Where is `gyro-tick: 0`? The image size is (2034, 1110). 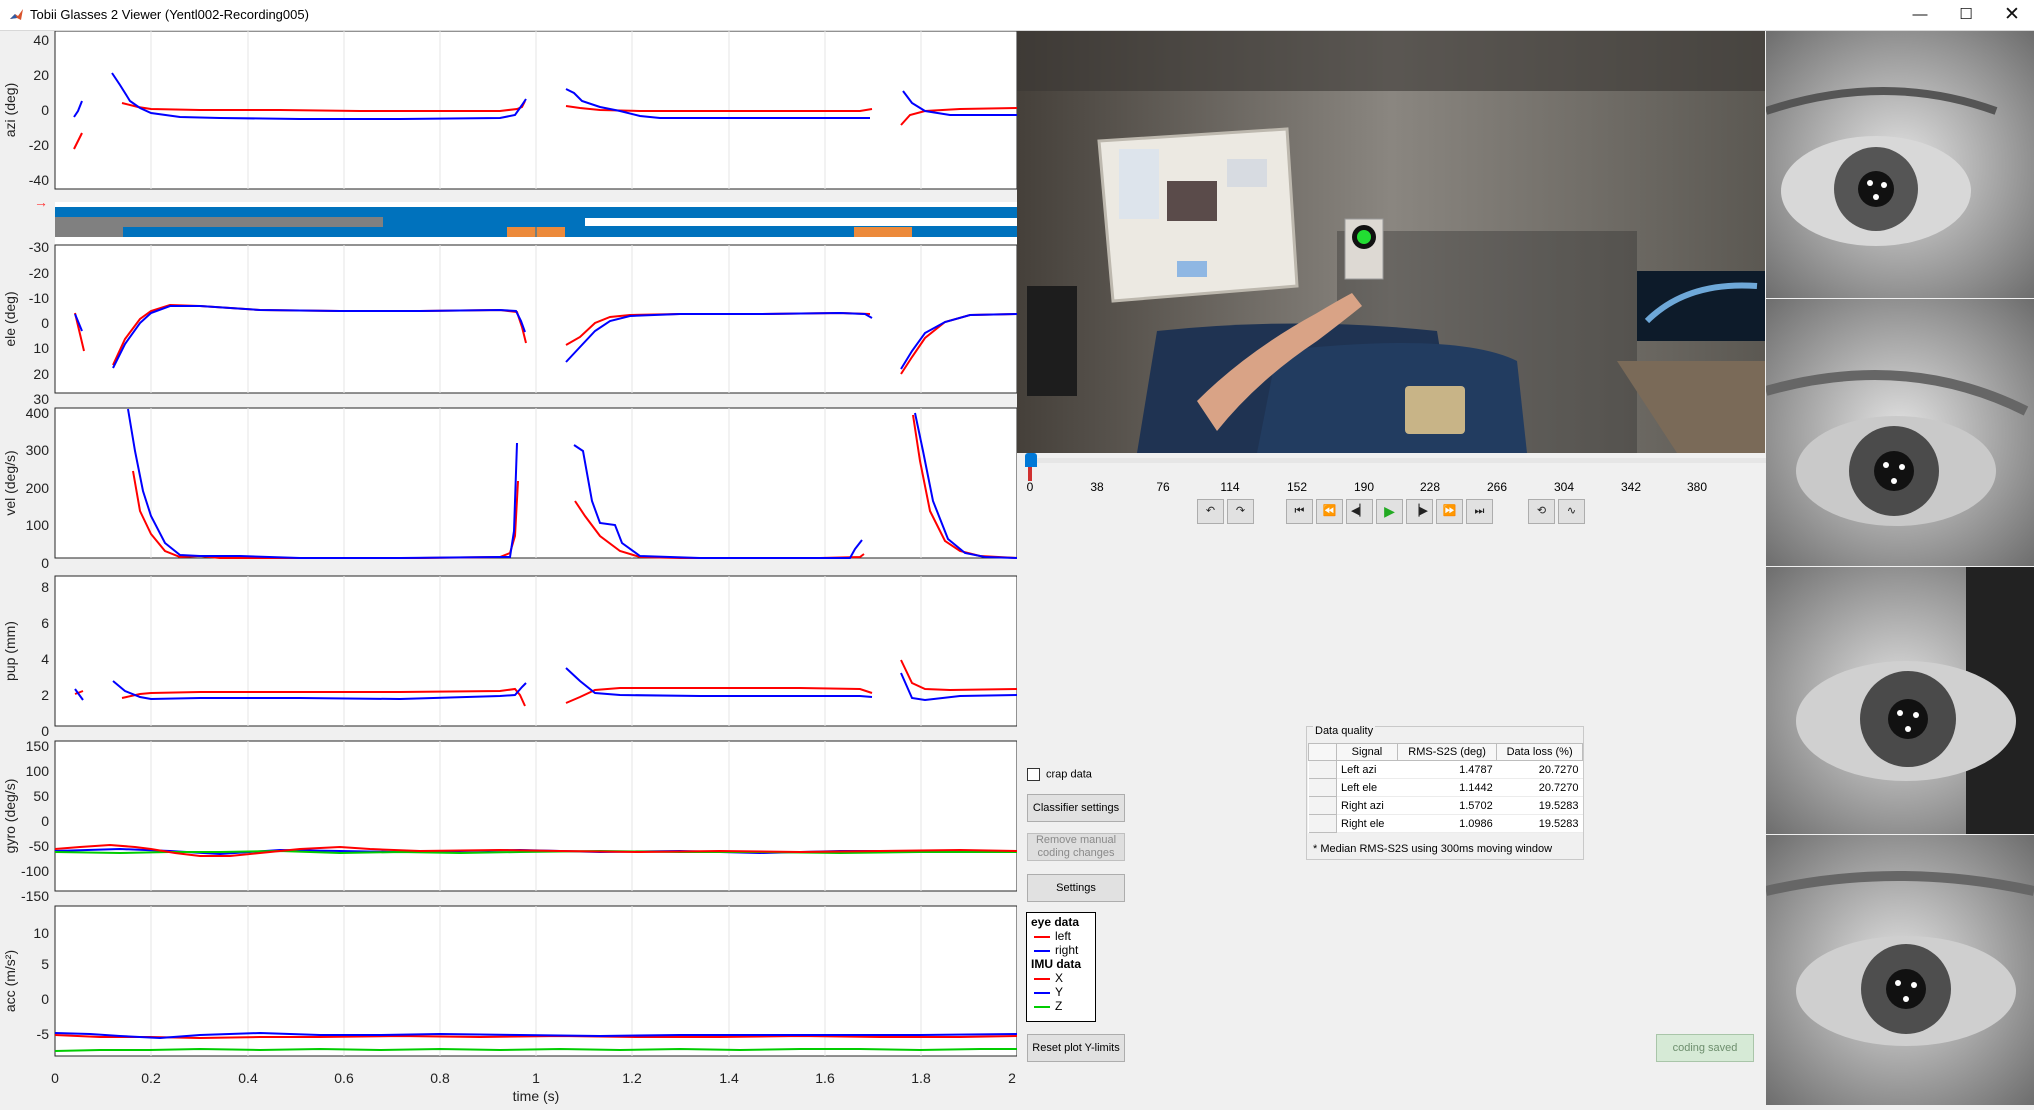
gyro-tick: 0 is located at coordinates (45, 821).